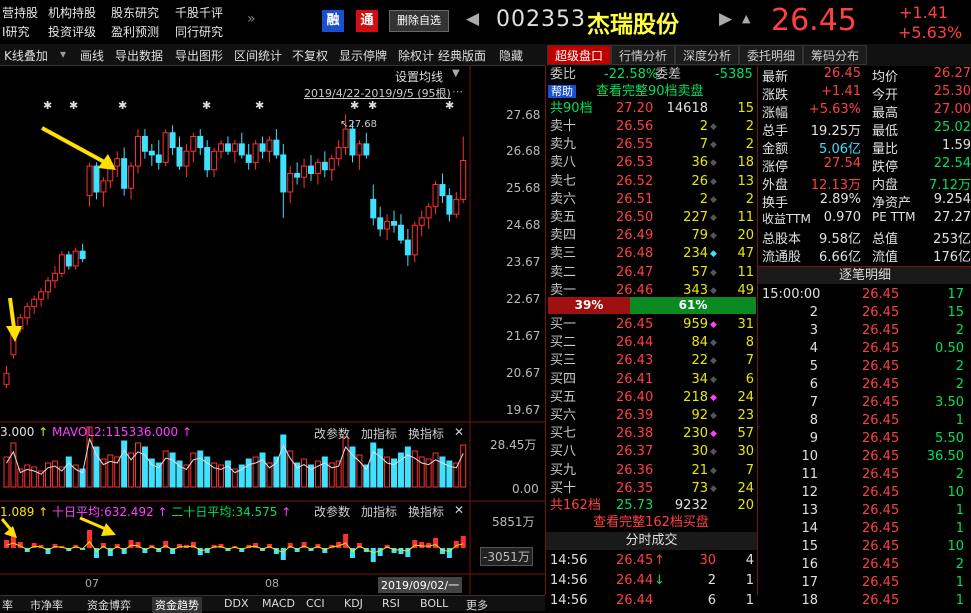 Image resolution: width=971 pixels, height=613 pixels. What do you see at coordinates (771, 55) in the screenshot?
I see `tab-order-detail: 委托明细` at bounding box center [771, 55].